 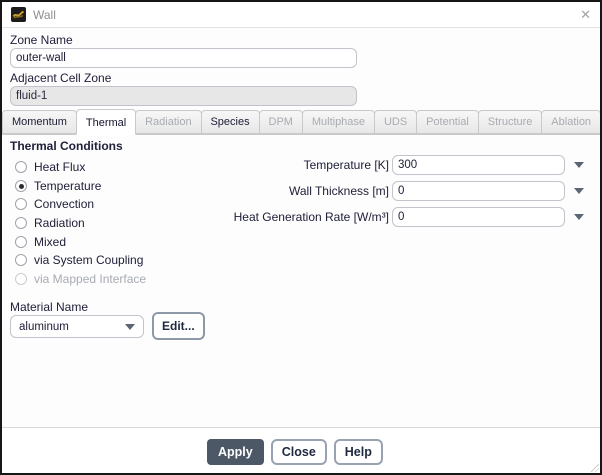 What do you see at coordinates (77, 326) in the screenshot?
I see `material-name-select: aluminum` at bounding box center [77, 326].